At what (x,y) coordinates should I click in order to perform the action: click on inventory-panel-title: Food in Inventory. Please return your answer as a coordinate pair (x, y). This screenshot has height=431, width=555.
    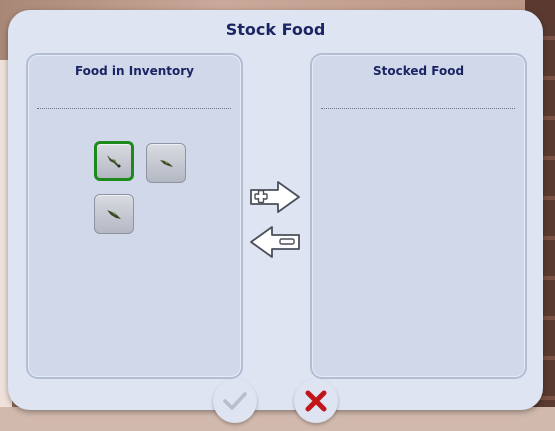
    Looking at the image, I should click on (134, 71).